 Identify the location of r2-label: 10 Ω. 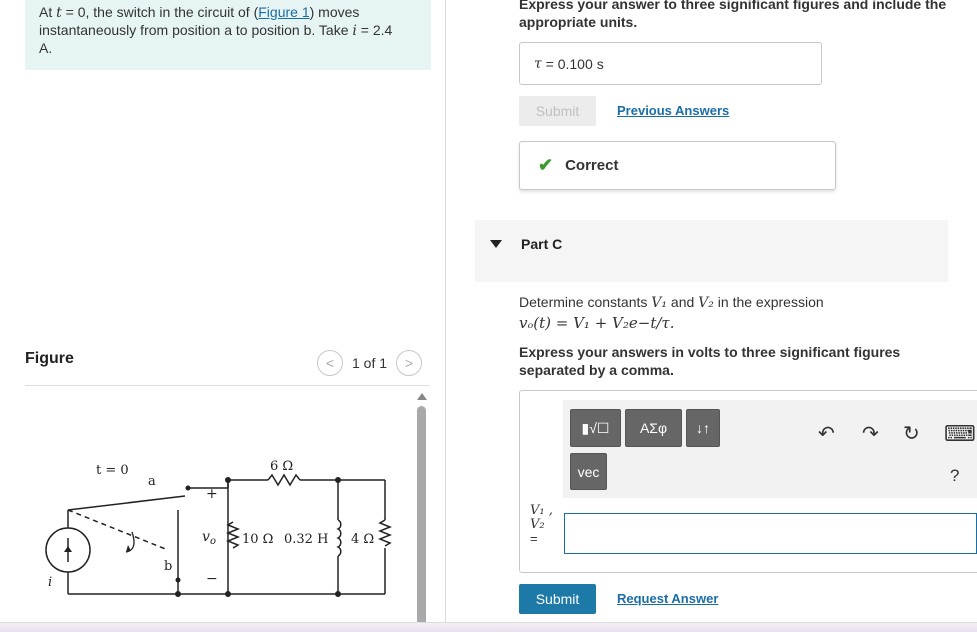
(257, 539).